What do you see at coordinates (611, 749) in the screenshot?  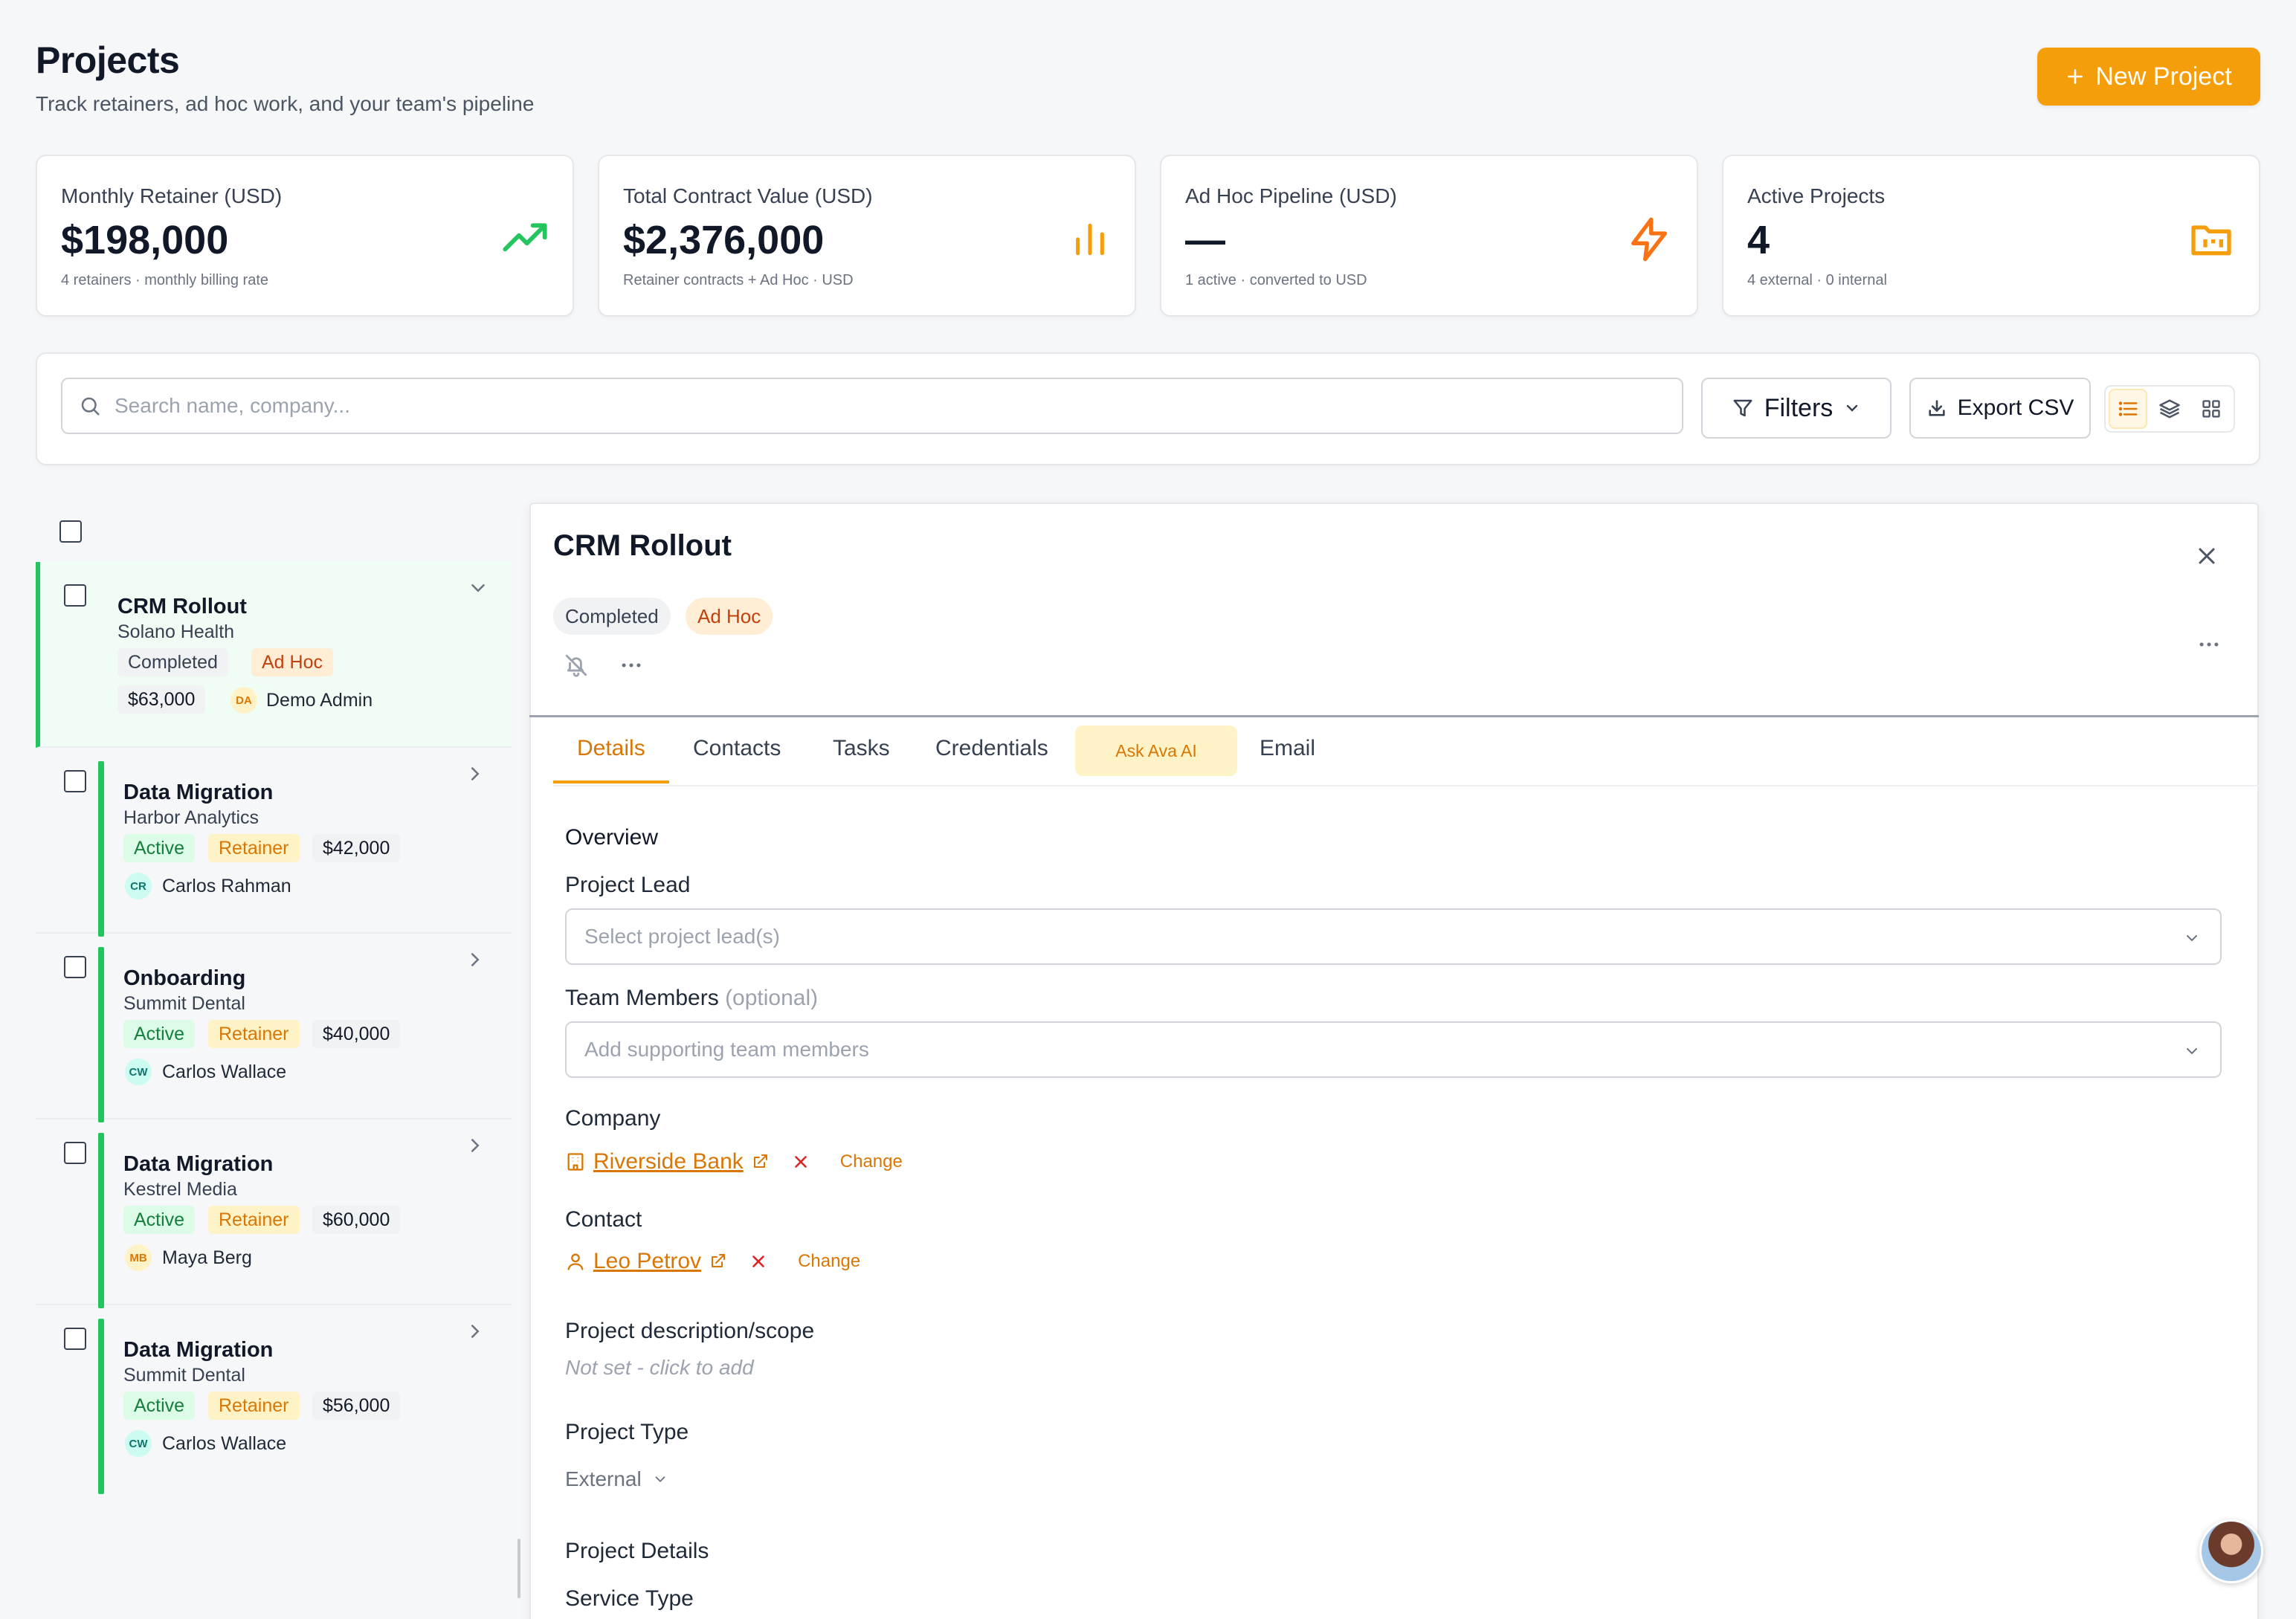 I see `tab-details: Details` at bounding box center [611, 749].